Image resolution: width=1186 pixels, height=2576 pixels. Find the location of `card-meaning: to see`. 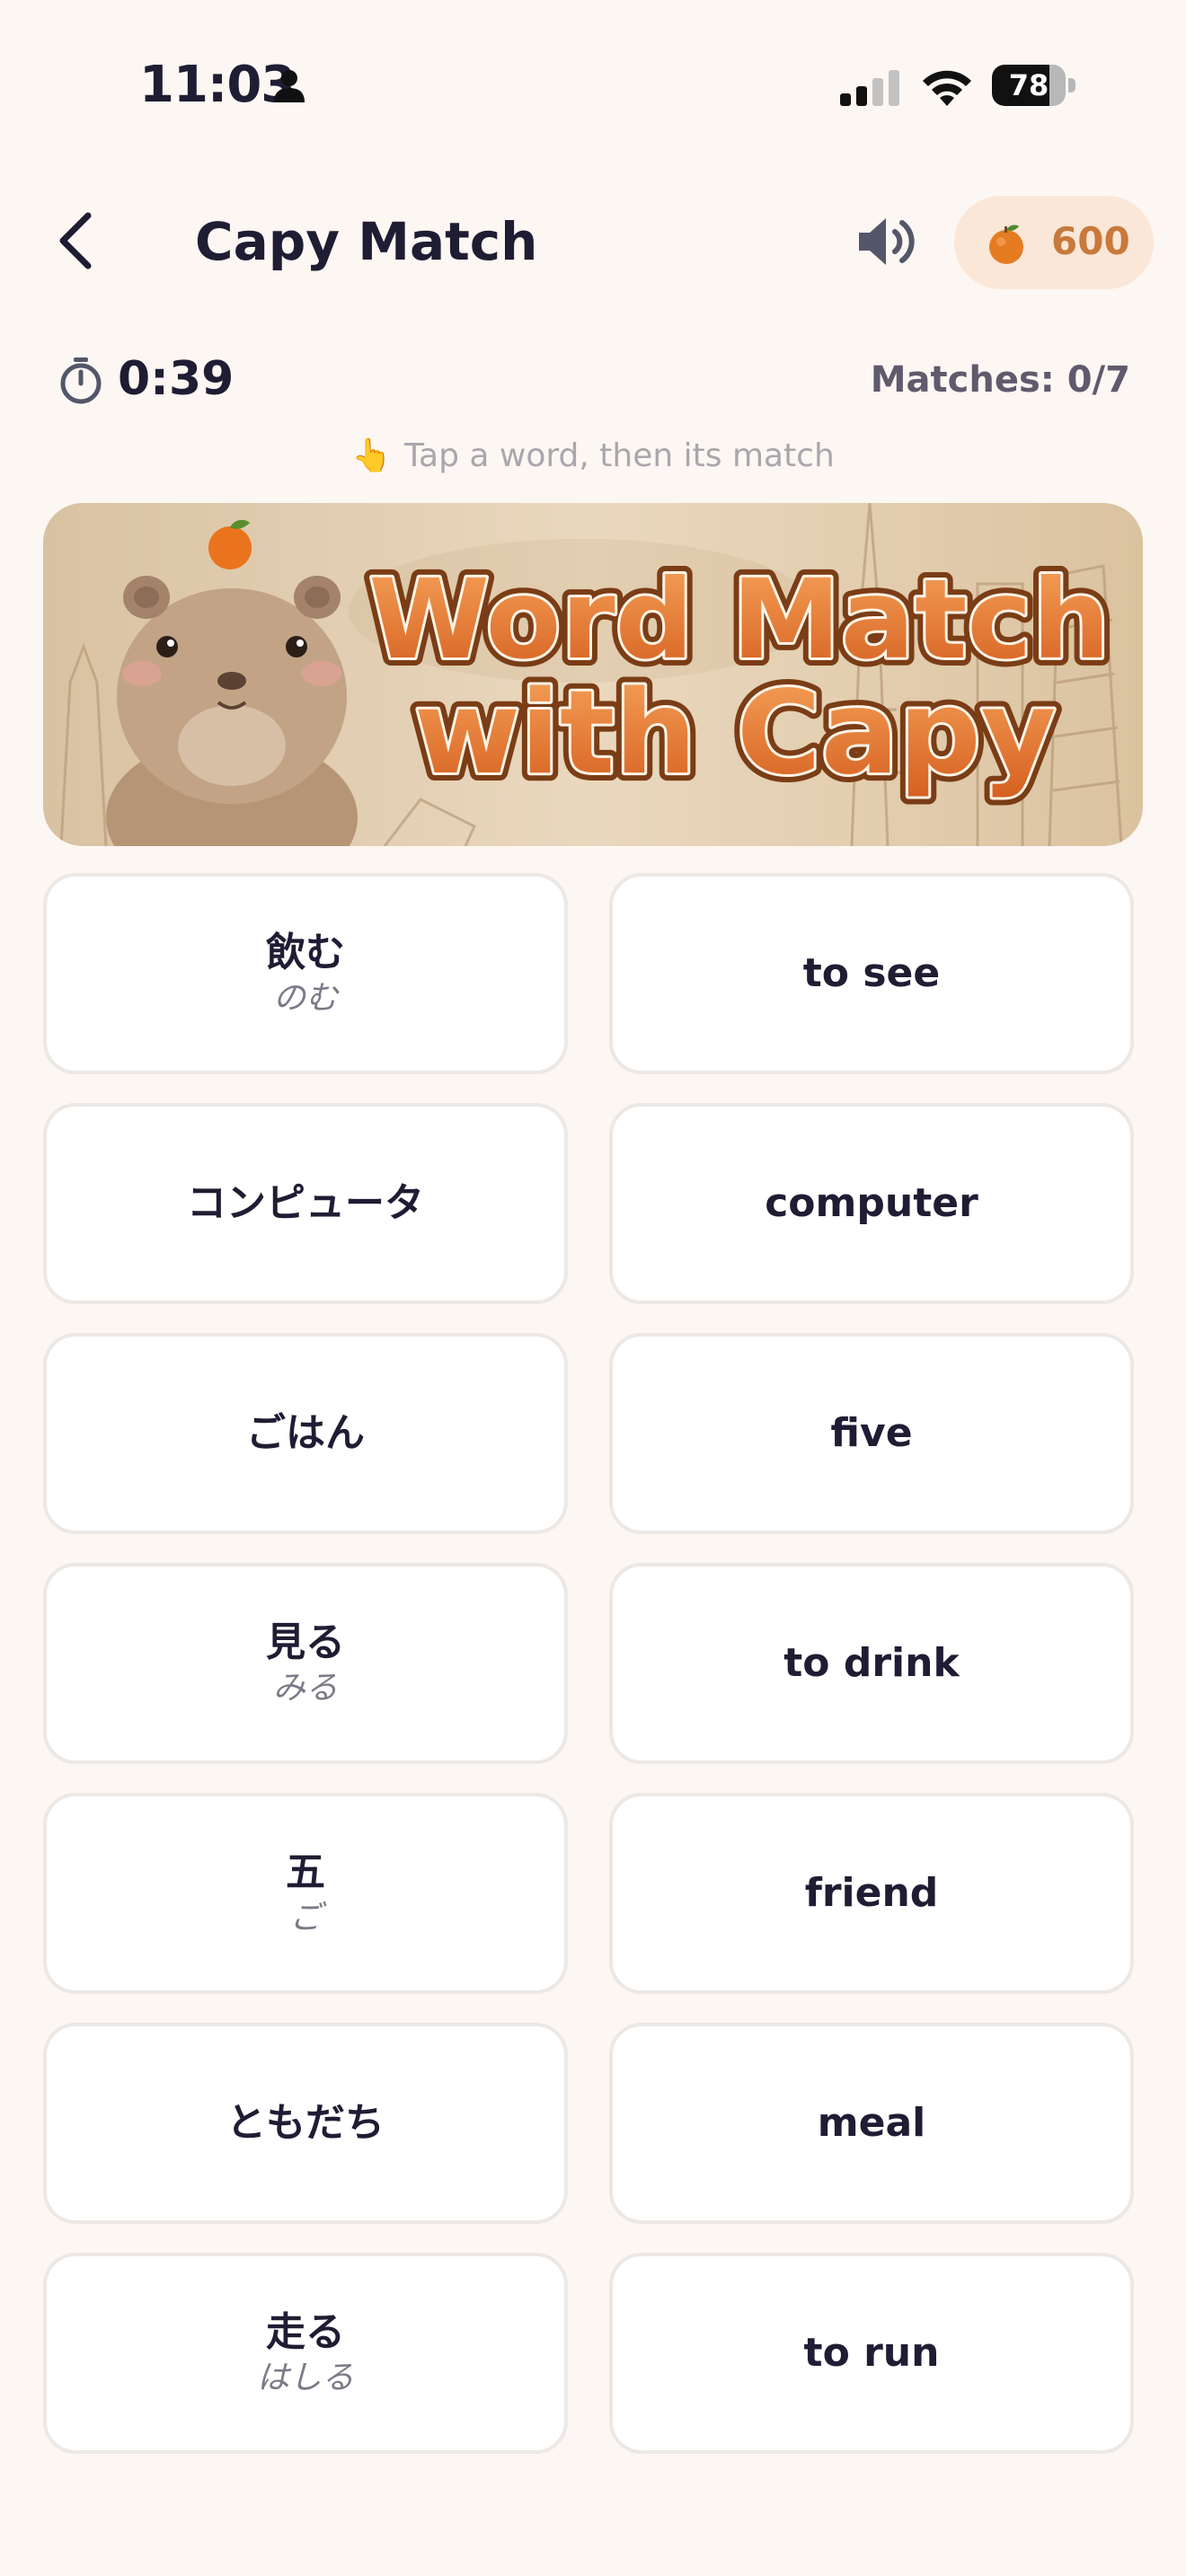

card-meaning: to see is located at coordinates (871, 973).